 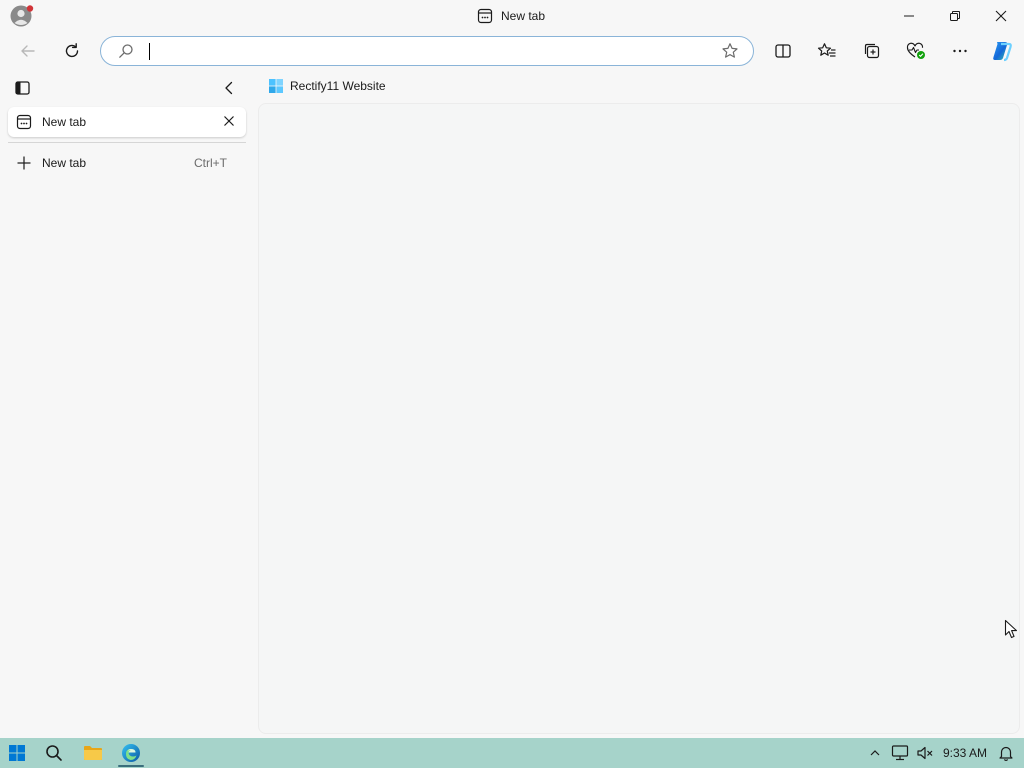 I want to click on collections-icon, so click(x=872, y=51).